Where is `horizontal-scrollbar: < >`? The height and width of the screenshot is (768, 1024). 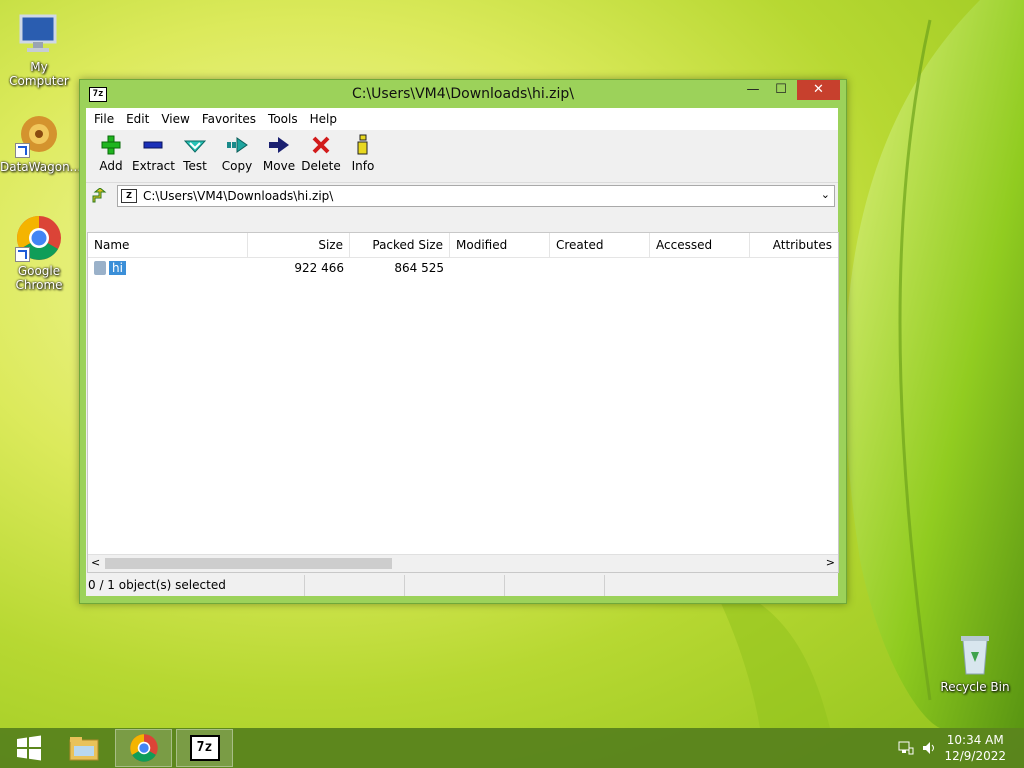
horizontal-scrollbar: < > is located at coordinates (463, 563).